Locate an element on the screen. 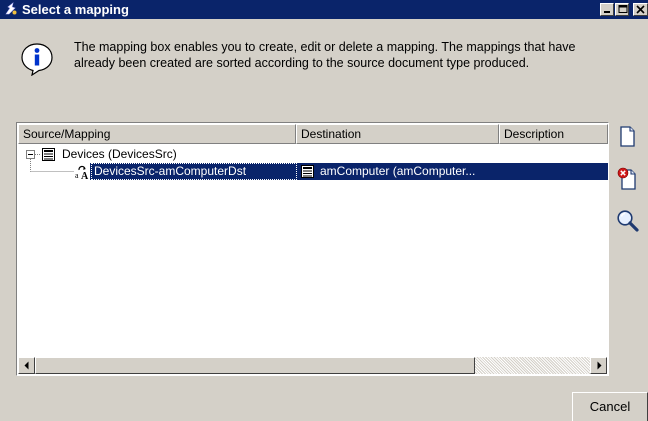 Image resolution: width=648 pixels, height=421 pixels. mapping-icon: a A is located at coordinates (82, 172).